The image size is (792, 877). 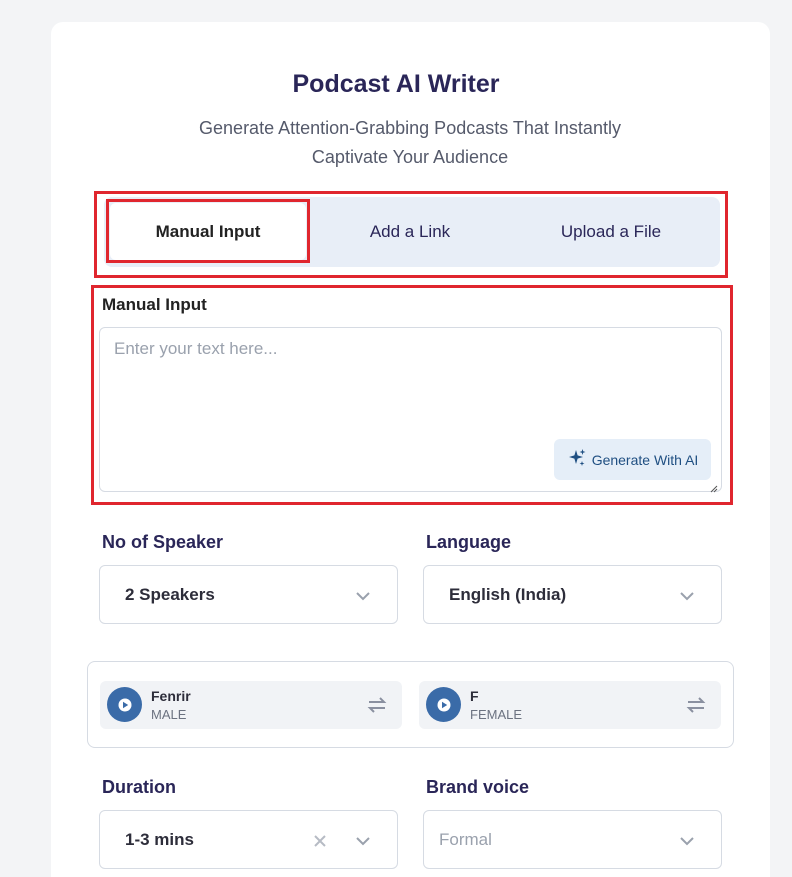 What do you see at coordinates (159, 839) in the screenshot?
I see `duration-value: 1-3 mins` at bounding box center [159, 839].